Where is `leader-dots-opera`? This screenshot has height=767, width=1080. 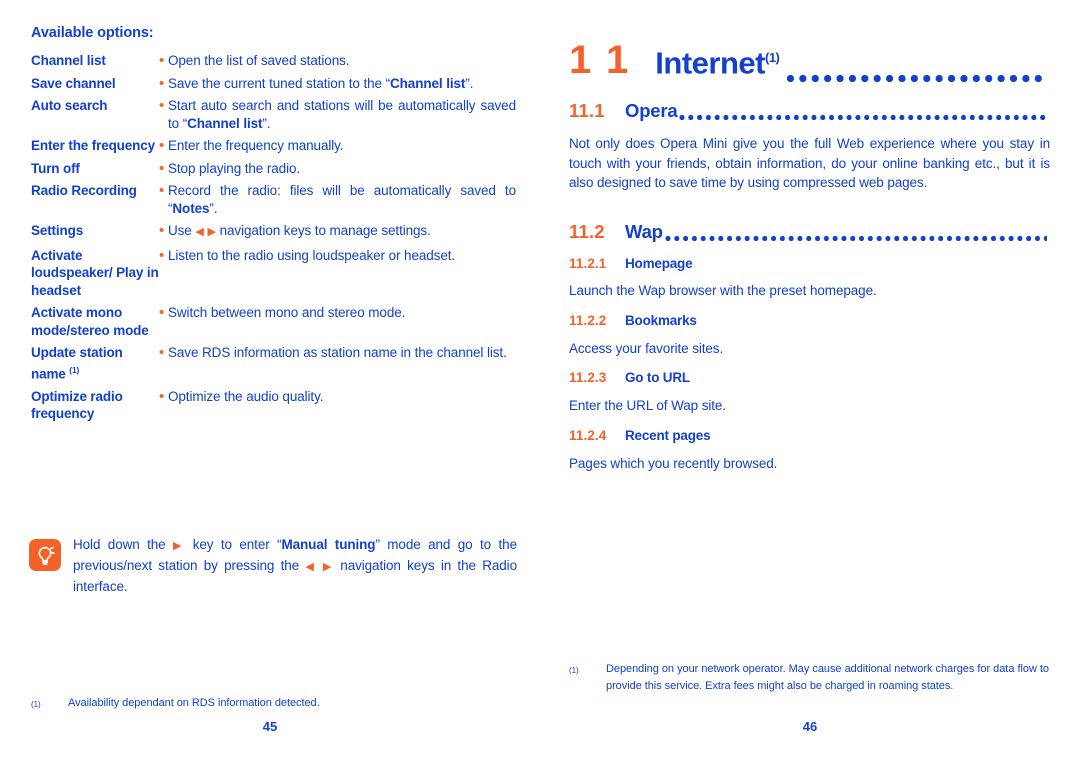
leader-dots-opera is located at coordinates (862, 115).